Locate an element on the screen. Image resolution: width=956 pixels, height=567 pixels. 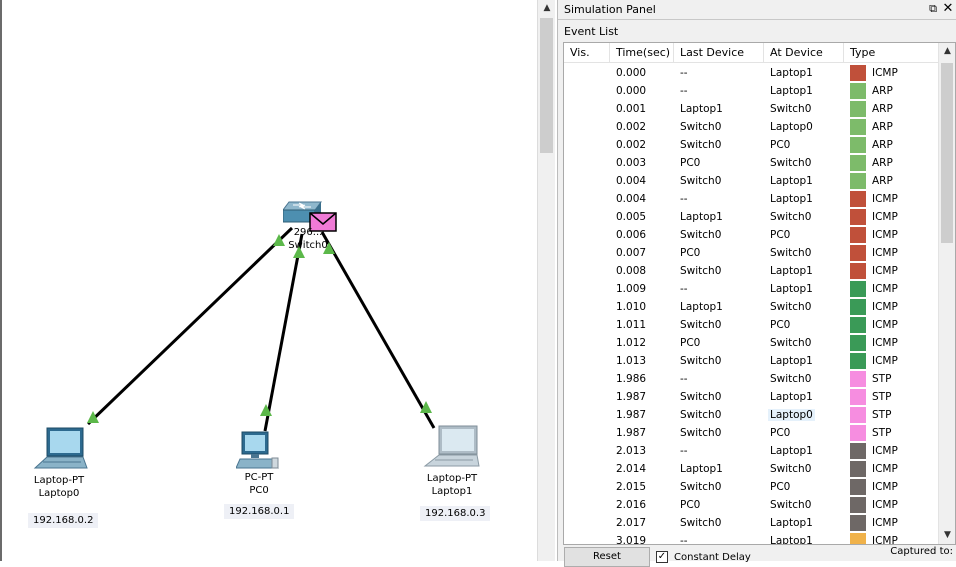
event-row: 0.005 Laptop1 Switch0 ICMP is located at coordinates (751, 217).